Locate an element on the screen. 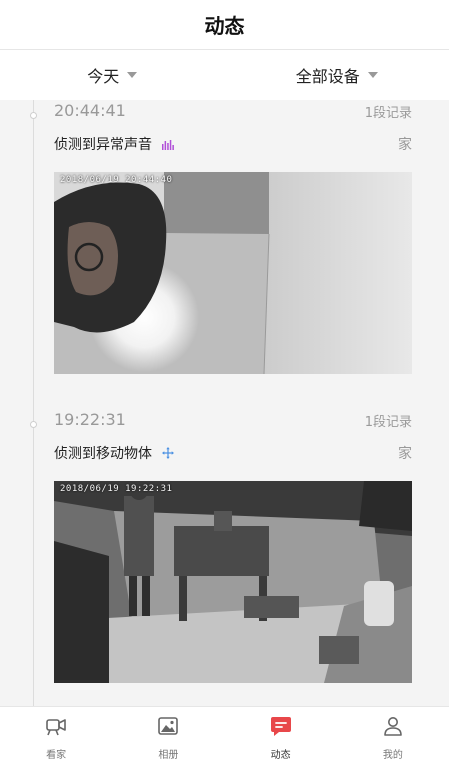 The height and width of the screenshot is (768, 449). tab-activity: 动态 is located at coordinates (281, 737).